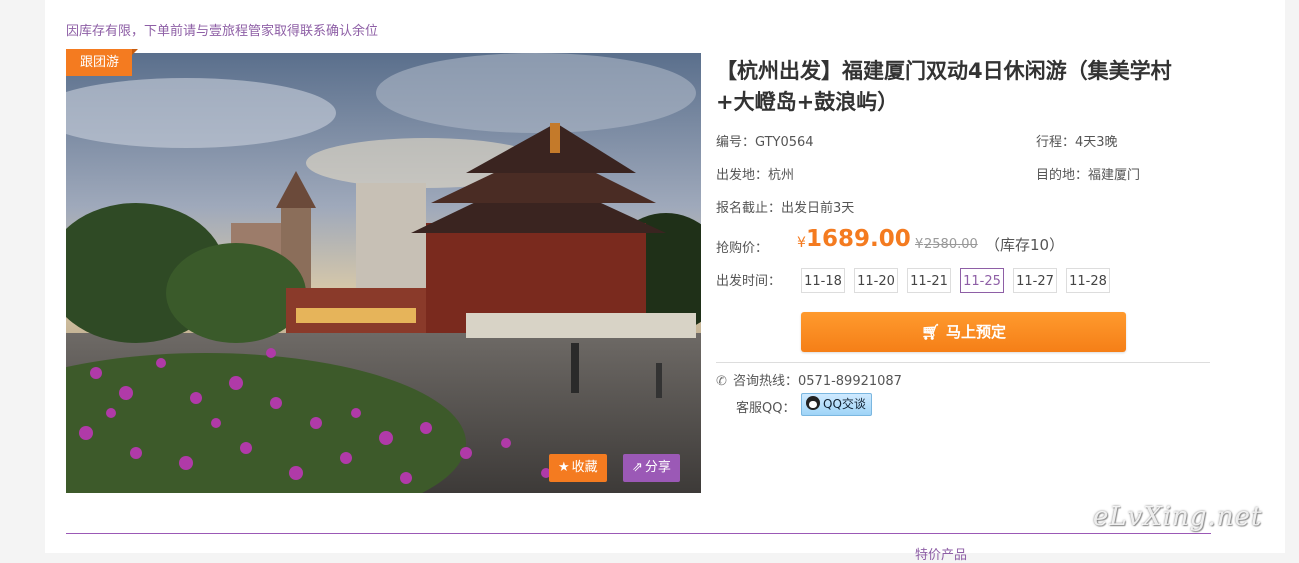 This screenshot has width=1299, height=563. I want to click on hotline: ✆ 咨询热线：0571-89921087, so click(809, 379).